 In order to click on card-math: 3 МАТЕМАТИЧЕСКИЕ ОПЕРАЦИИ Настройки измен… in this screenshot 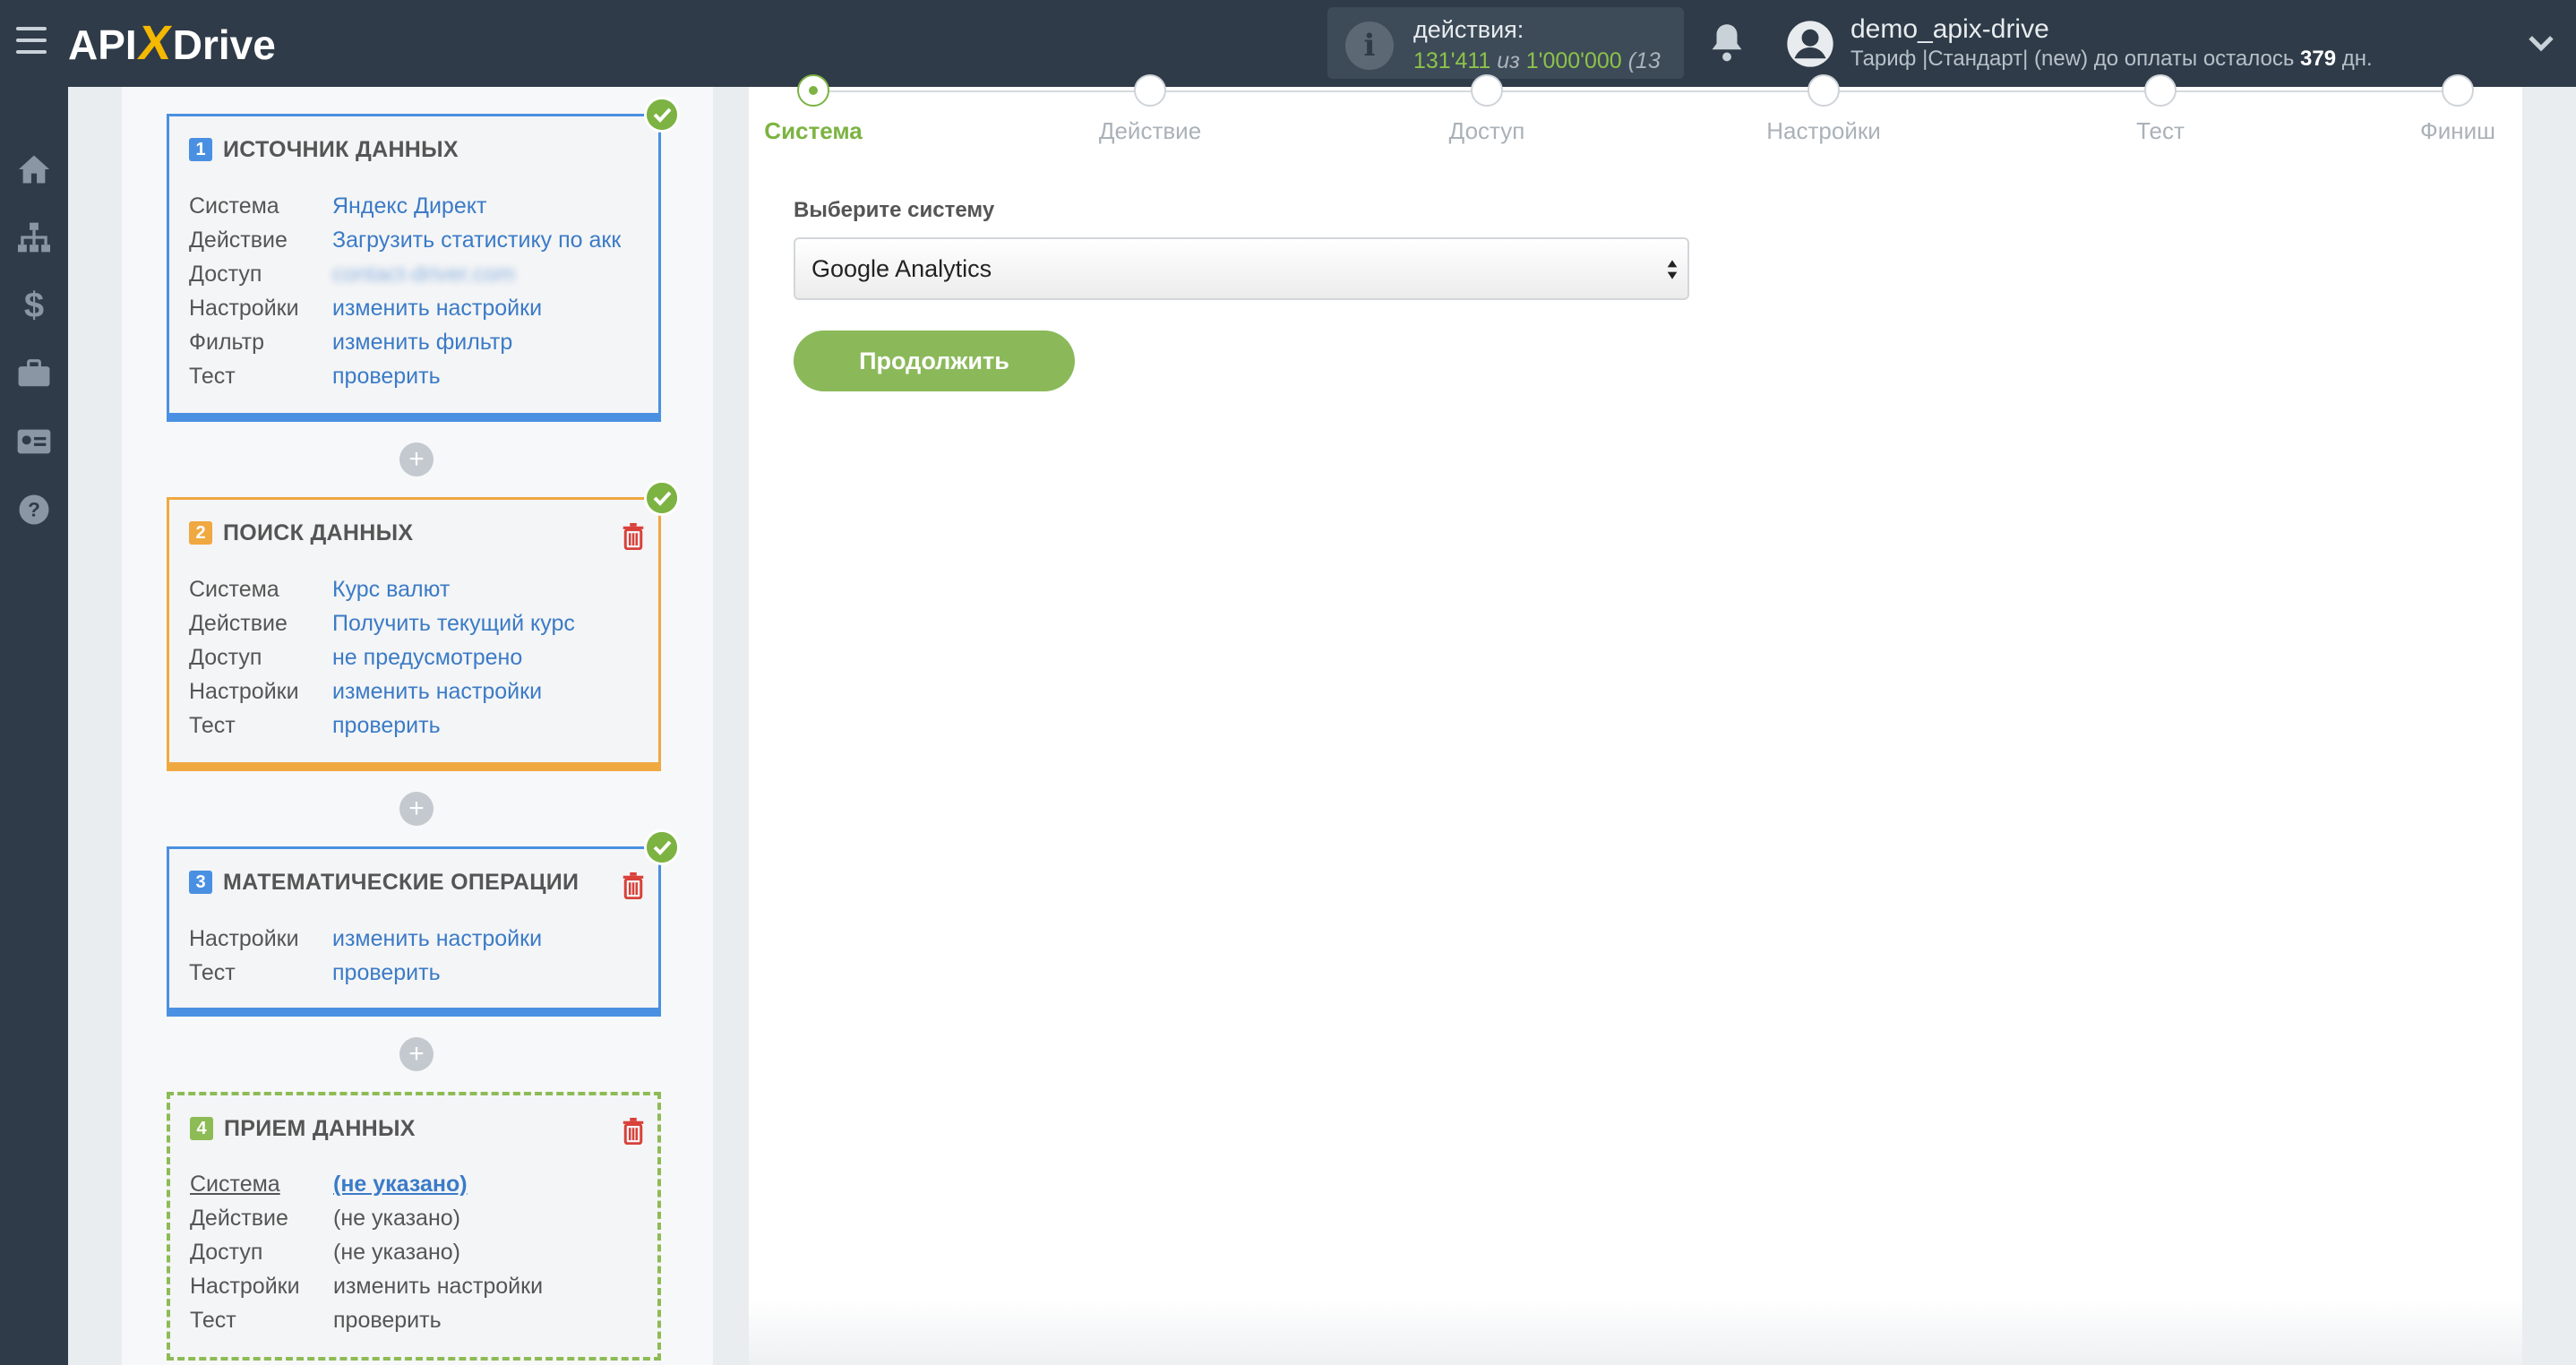, I will do `click(414, 931)`.